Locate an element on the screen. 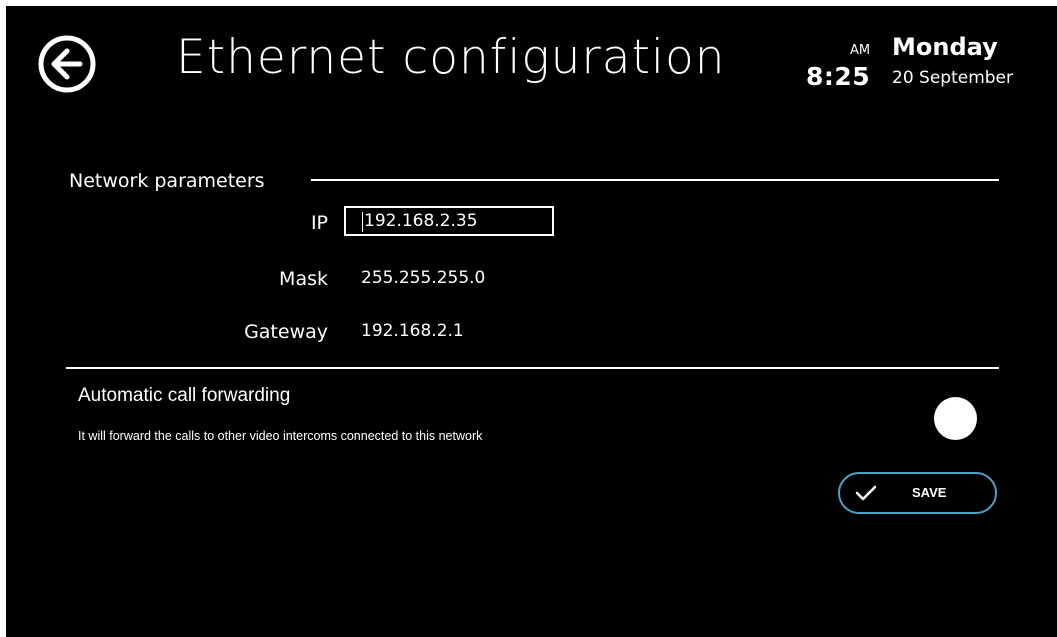 This screenshot has height=637, width=1057. clock-ampm: AM is located at coordinates (860, 50).